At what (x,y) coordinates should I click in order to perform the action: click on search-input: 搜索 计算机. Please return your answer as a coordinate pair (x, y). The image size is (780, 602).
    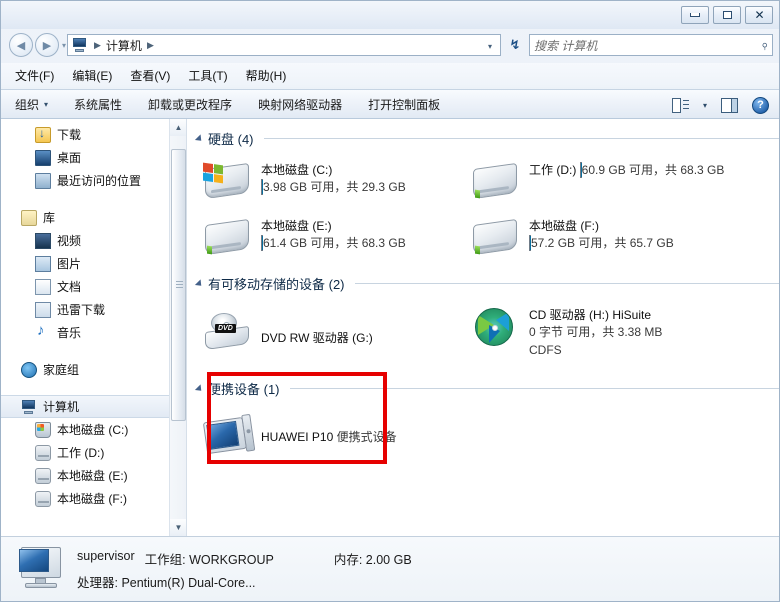
    Looking at the image, I should click on (647, 45).